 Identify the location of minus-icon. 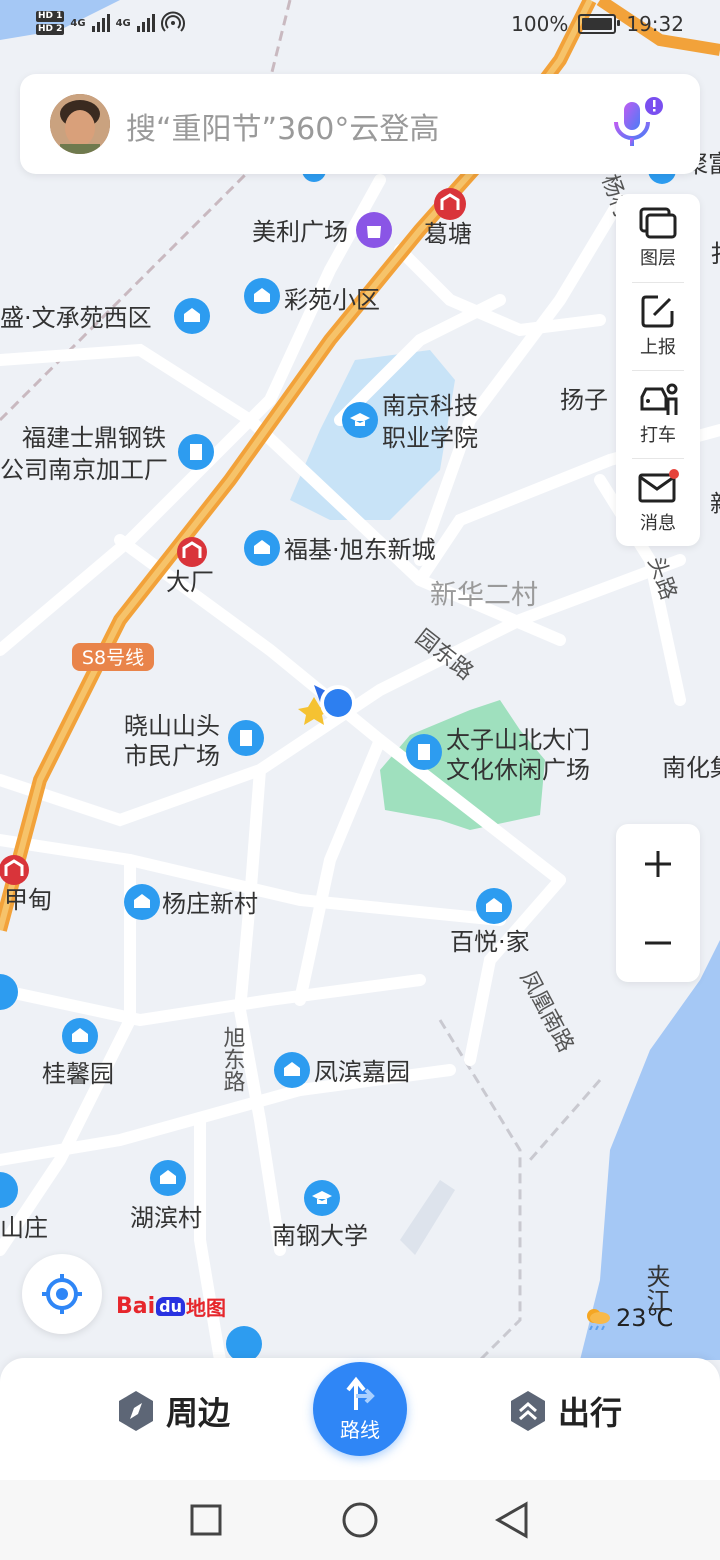
(658, 942).